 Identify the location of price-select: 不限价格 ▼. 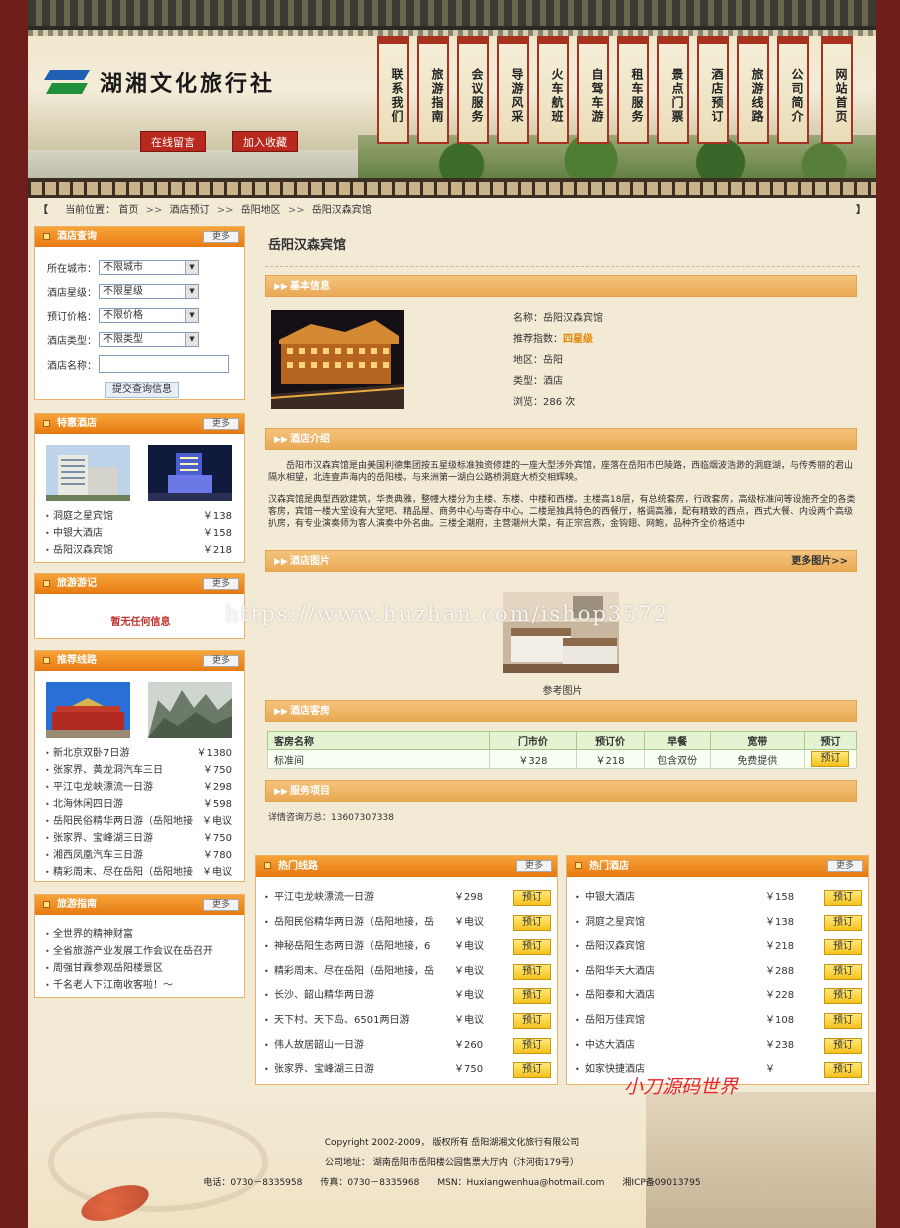
(149, 315).